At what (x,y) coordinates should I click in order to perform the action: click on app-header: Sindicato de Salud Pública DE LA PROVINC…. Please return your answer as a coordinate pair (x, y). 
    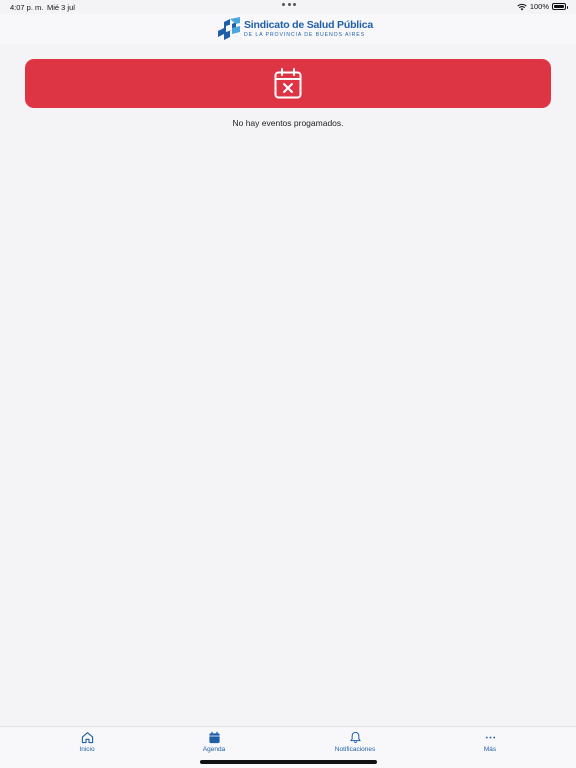
    Looking at the image, I should click on (288, 29).